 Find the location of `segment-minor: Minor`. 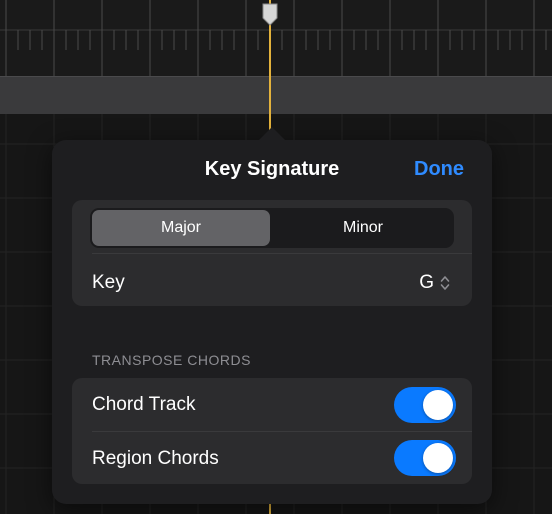

segment-minor: Minor is located at coordinates (363, 228).